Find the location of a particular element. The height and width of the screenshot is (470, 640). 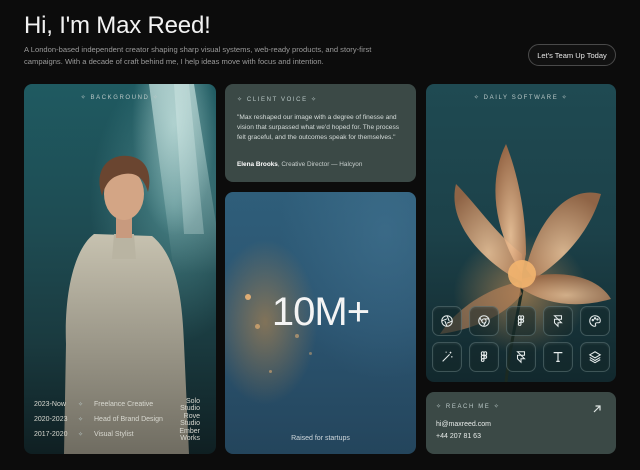

section-label: DAILY SOFTWARE is located at coordinates (521, 98).